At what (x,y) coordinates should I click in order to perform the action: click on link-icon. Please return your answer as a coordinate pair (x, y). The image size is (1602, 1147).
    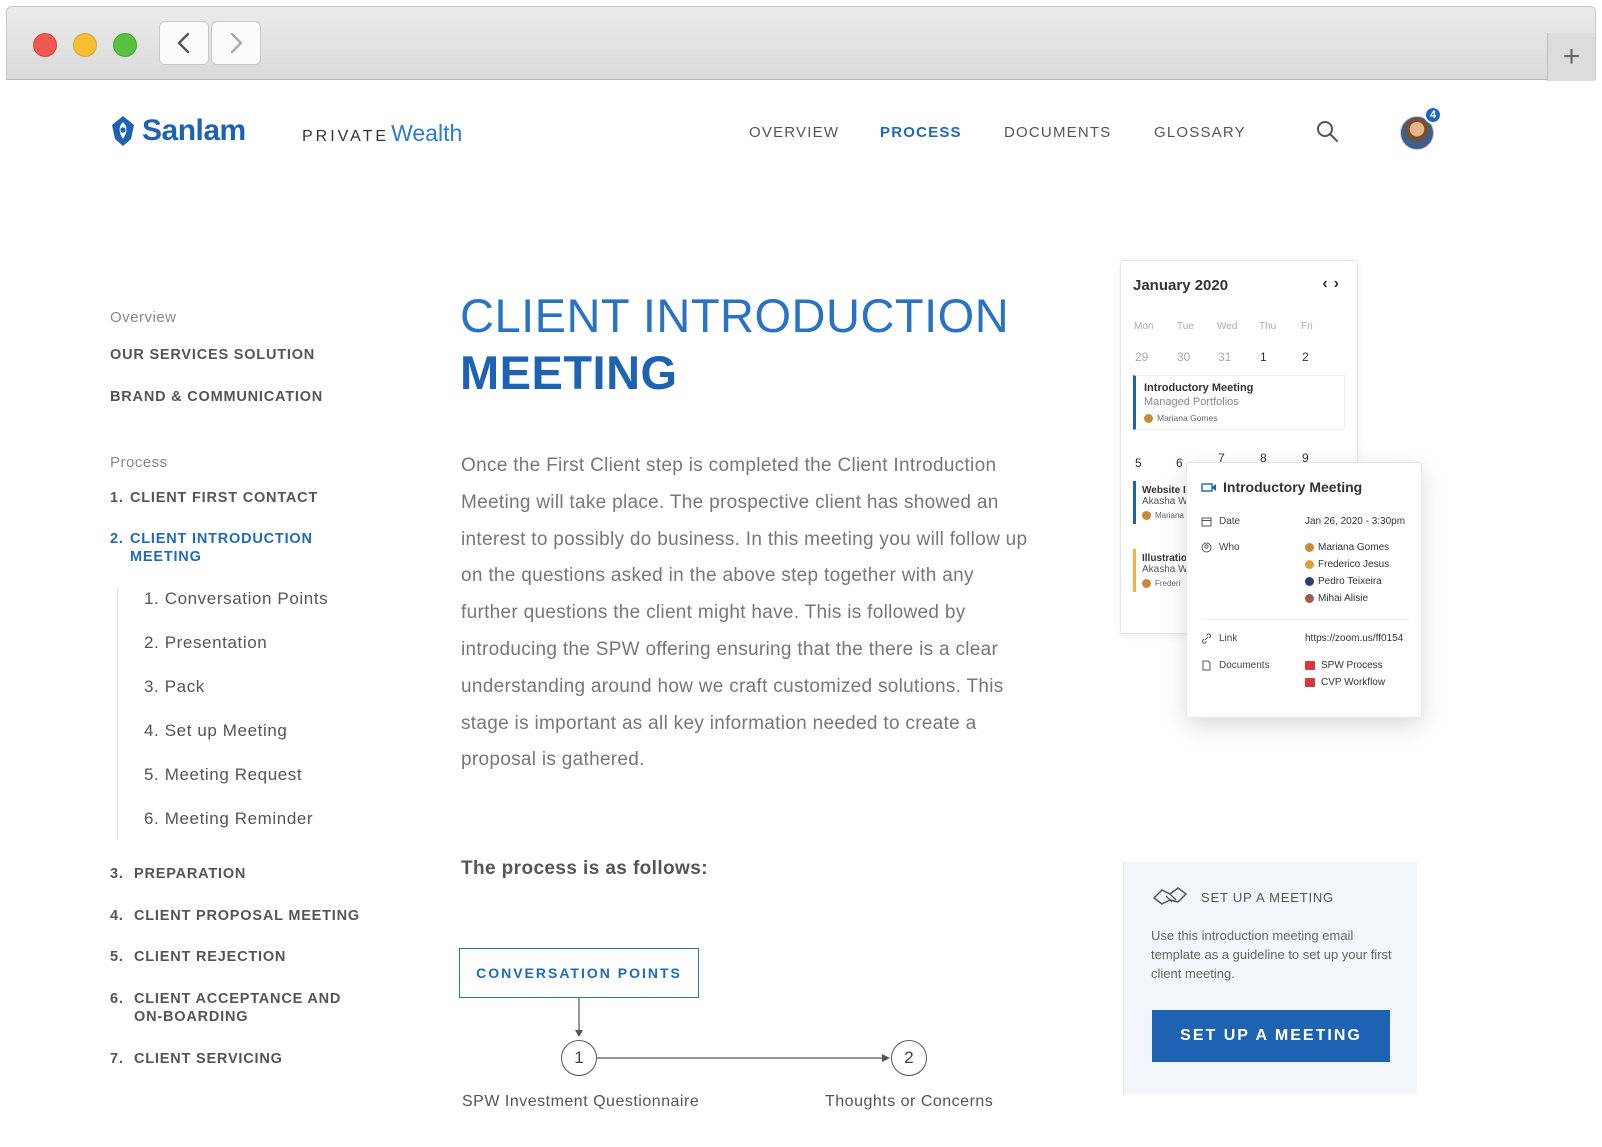
    Looking at the image, I should click on (1206, 638).